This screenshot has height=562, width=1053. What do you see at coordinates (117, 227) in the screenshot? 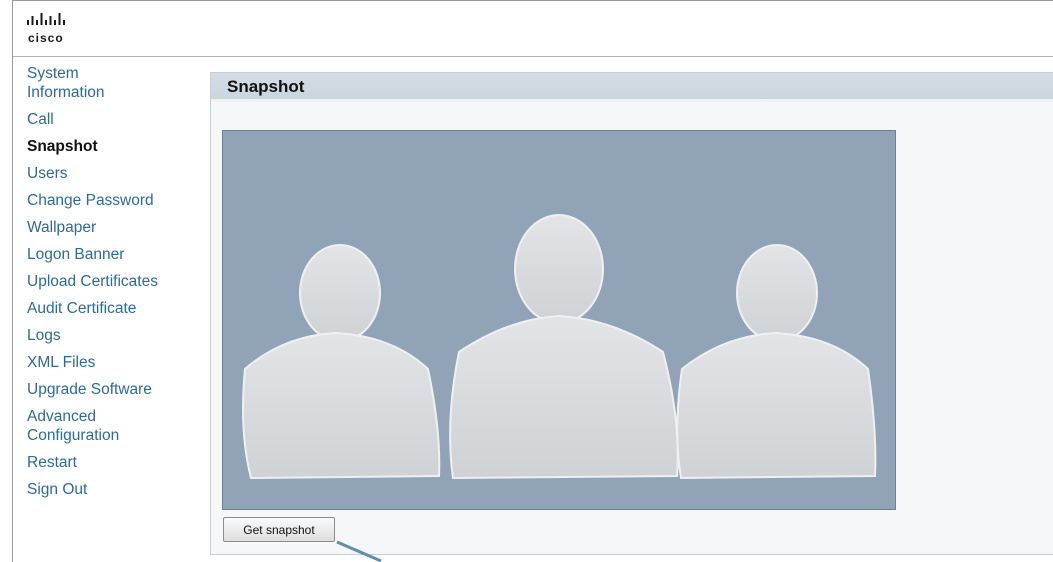
I see `sidebar-item-wallpaper: Wallpaper` at bounding box center [117, 227].